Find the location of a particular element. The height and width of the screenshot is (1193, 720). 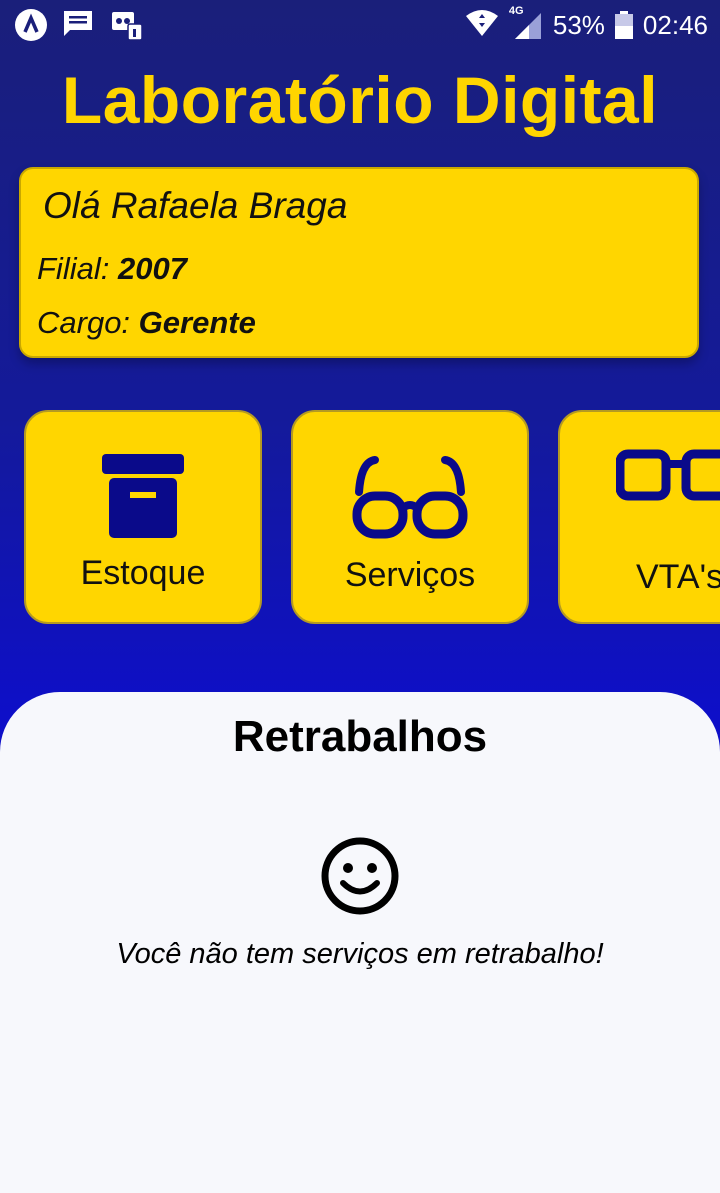

greeting-text: Olá Rafaela Braga is located at coordinates (195, 205).